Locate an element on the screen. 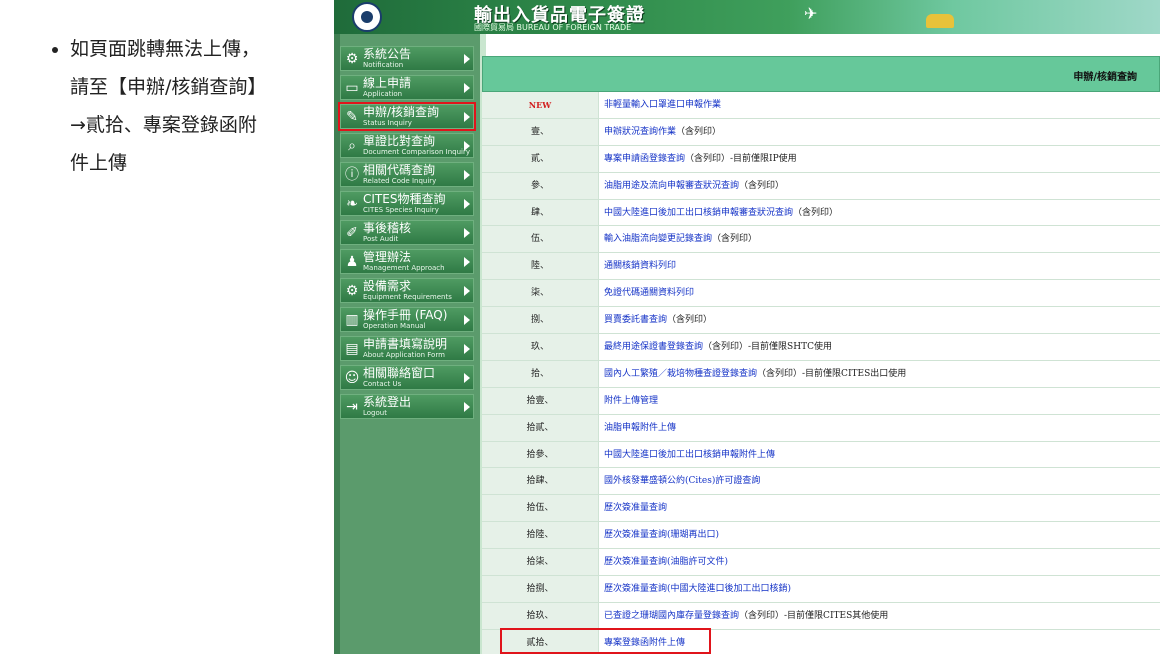 The width and height of the screenshot is (1160, 654). row-link: 歷次簽准量查詢(珊瑚再出口) is located at coordinates (661, 535).